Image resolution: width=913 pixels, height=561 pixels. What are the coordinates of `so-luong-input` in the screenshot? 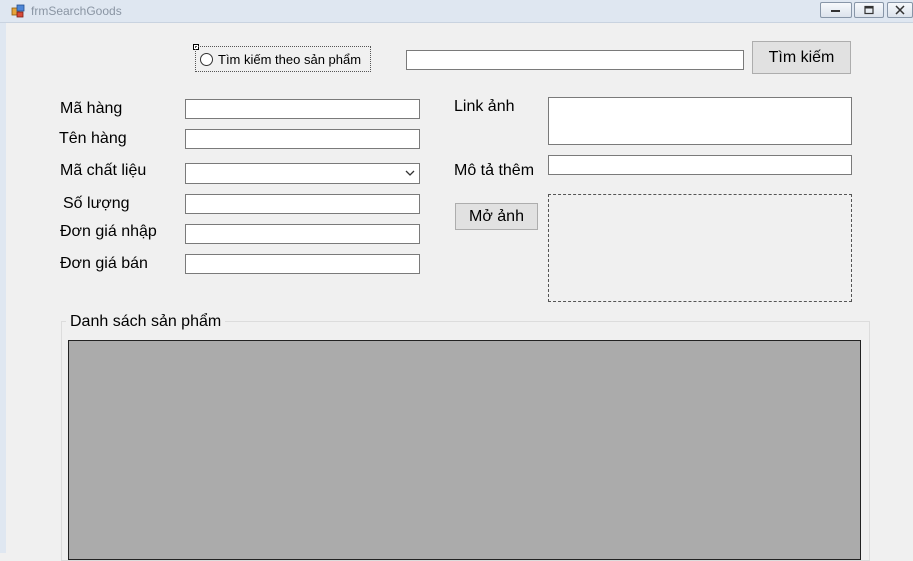 It's located at (302, 204).